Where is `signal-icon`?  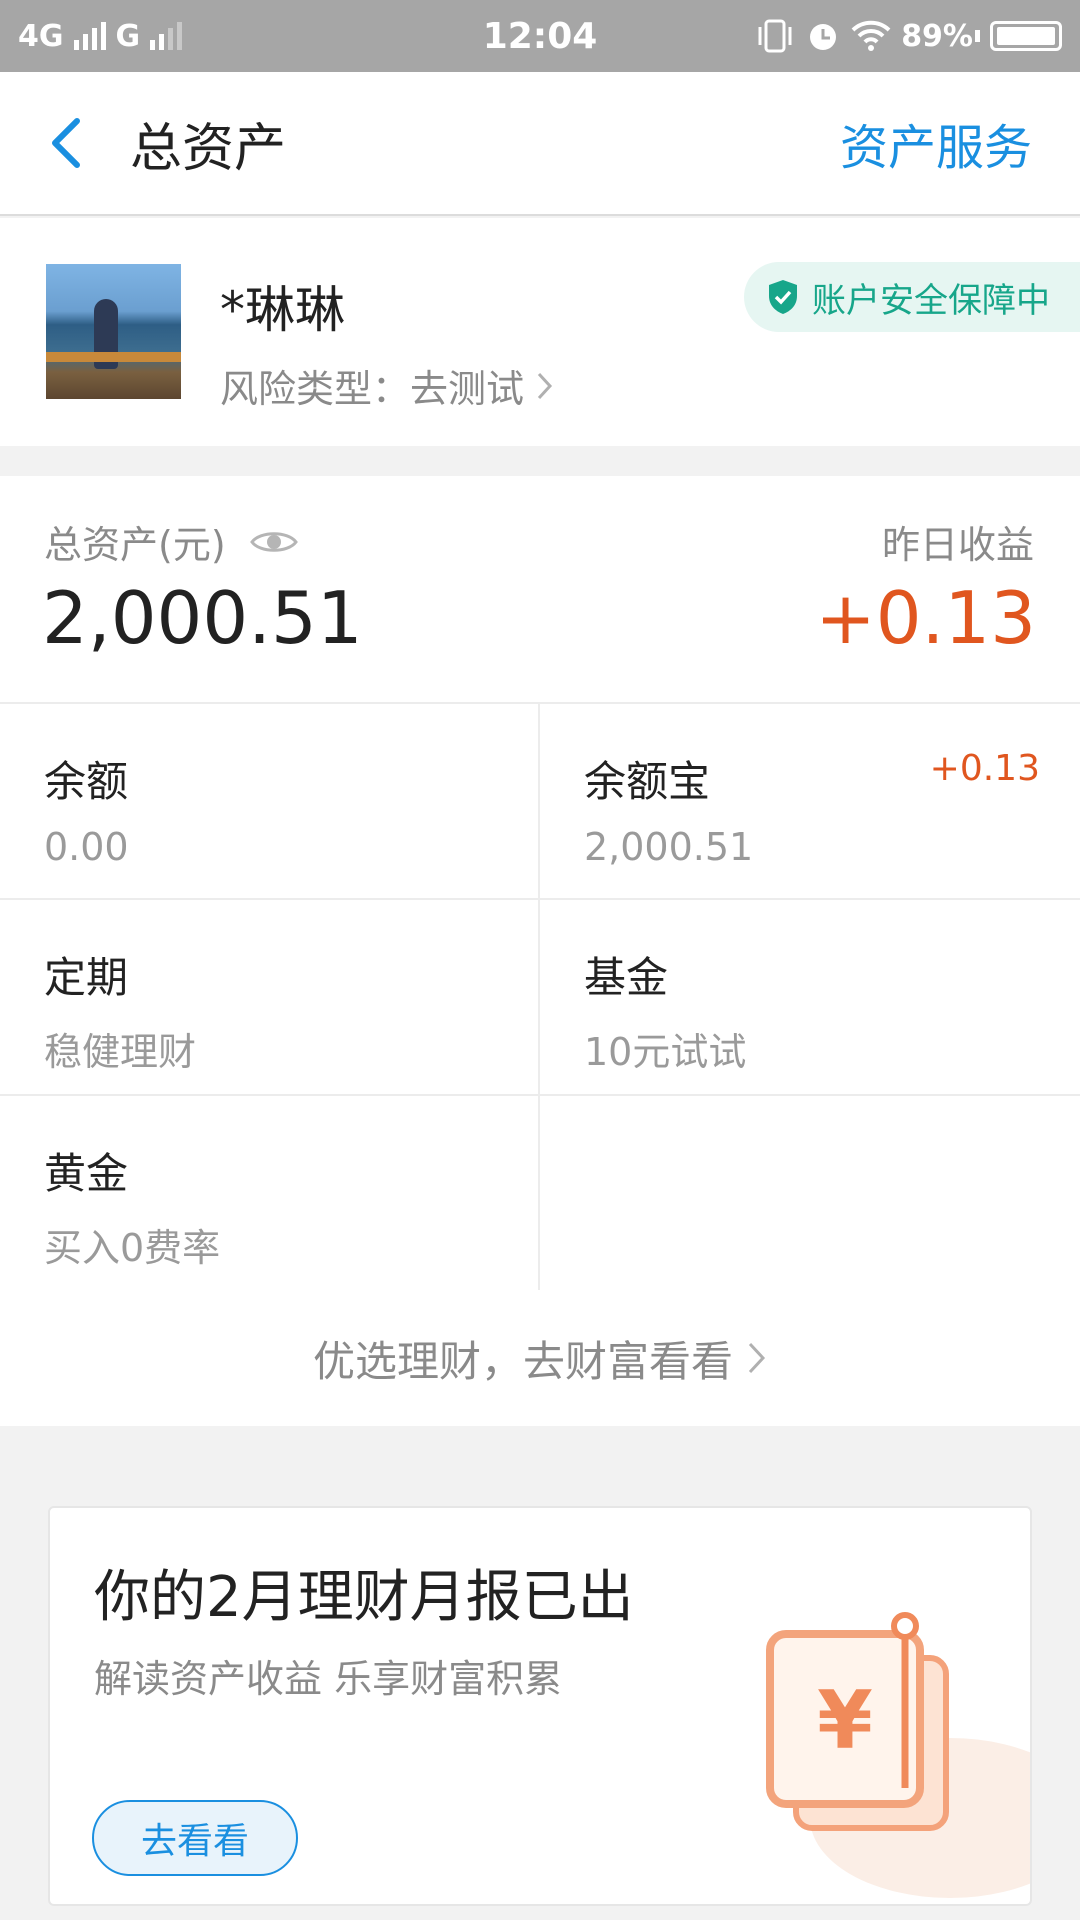 signal-icon is located at coordinates (89, 36).